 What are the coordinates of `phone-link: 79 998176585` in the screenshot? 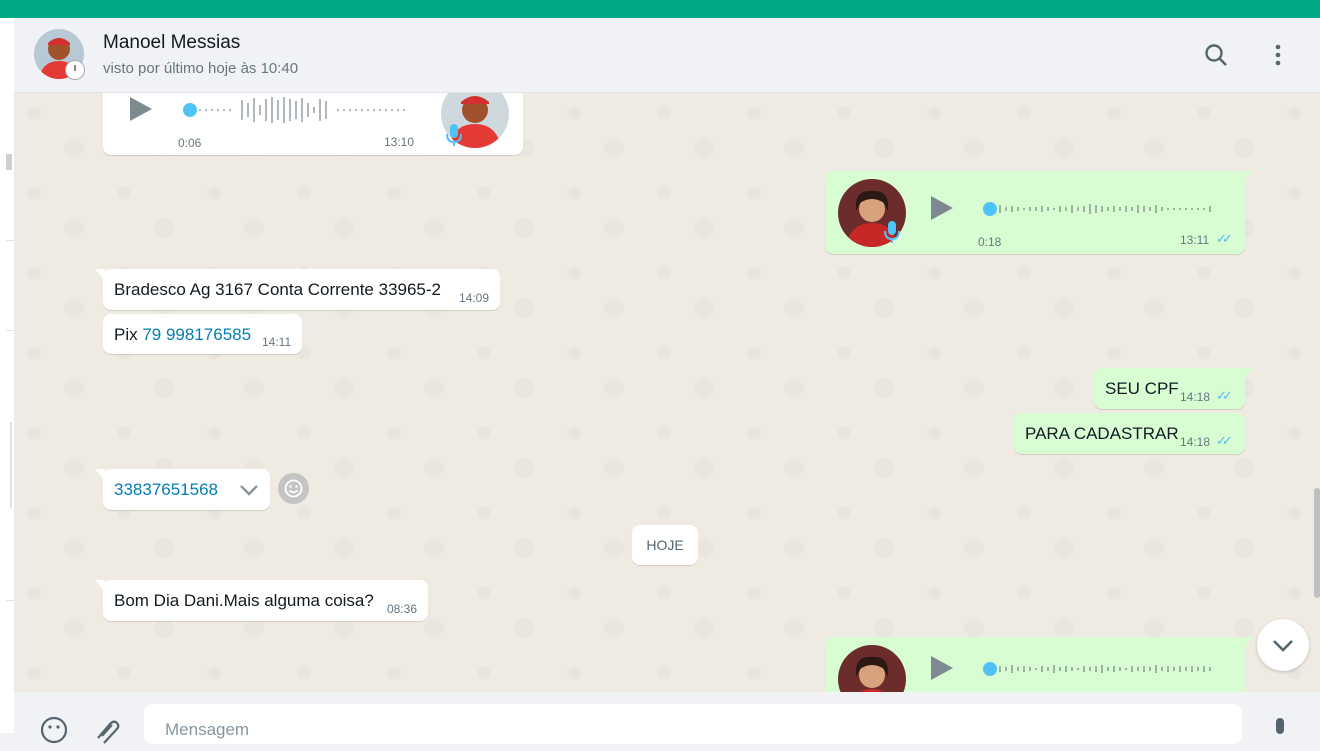 It's located at (196, 334).